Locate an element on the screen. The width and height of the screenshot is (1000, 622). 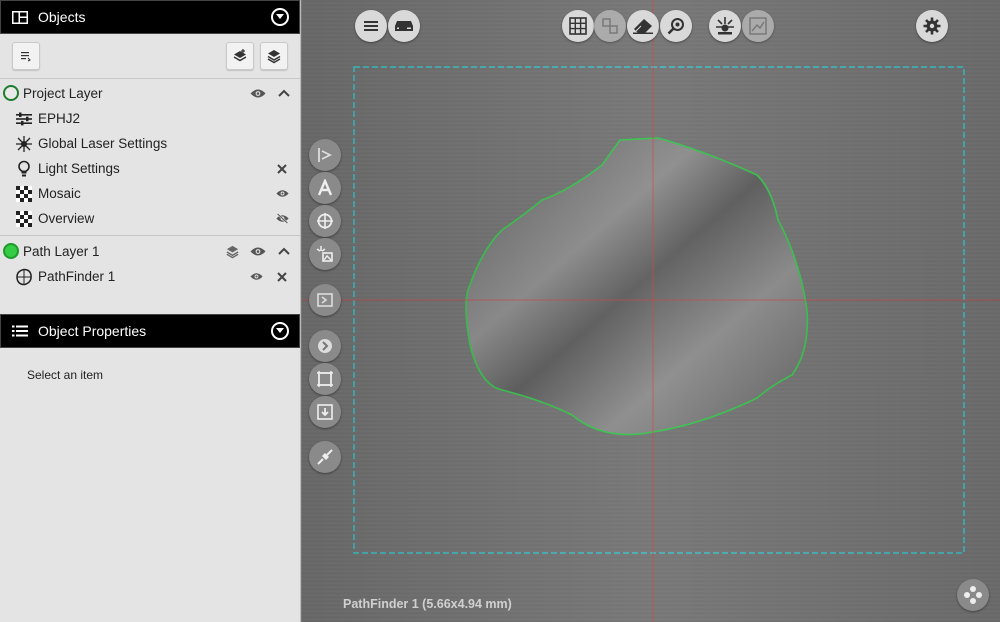
collapse-objects-button is located at coordinates (280, 17).